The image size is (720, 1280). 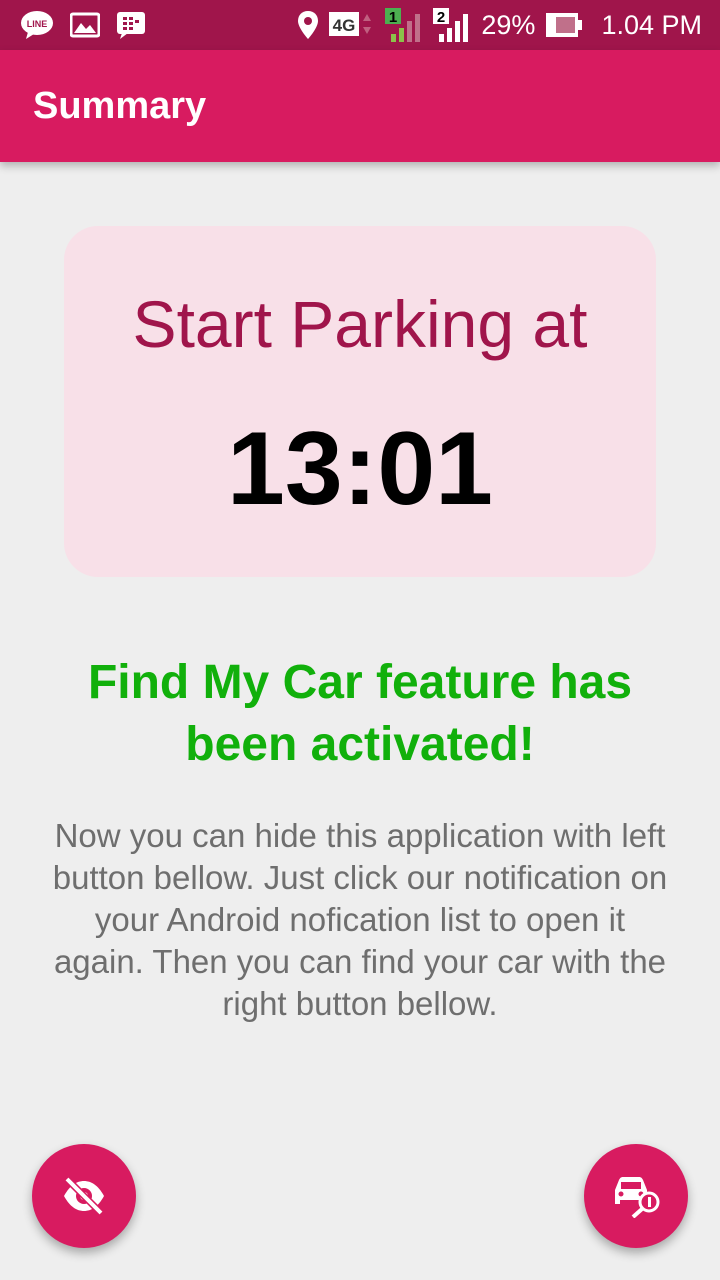 I want to click on battery-icon, so click(x=564, y=25).